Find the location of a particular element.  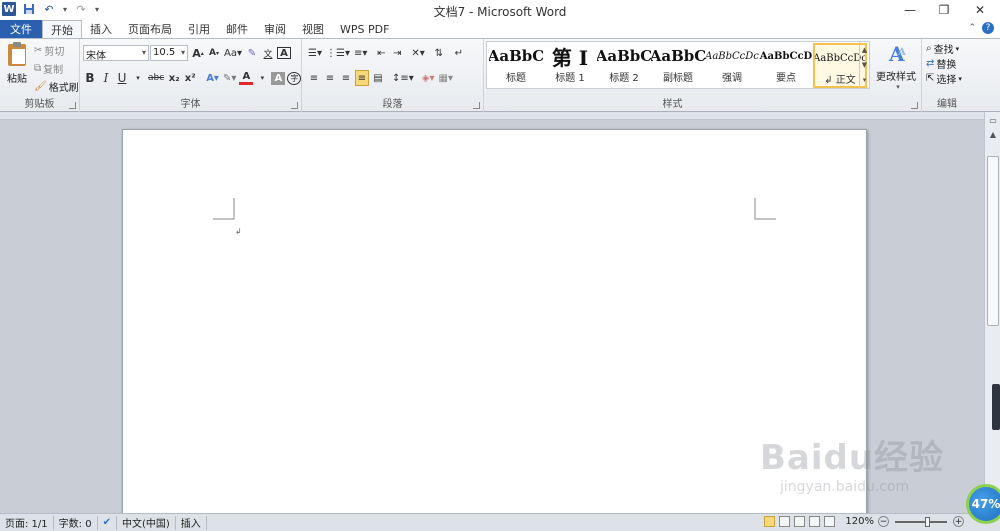

zoom-level: 120% is located at coordinates (859, 521).